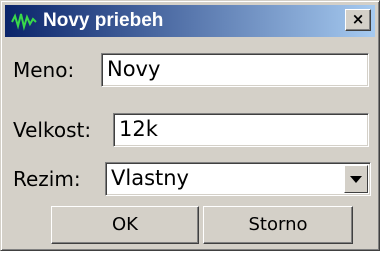 This screenshot has width=384, height=253. I want to click on title-bar: Novy priebeh ×, so click(190, 21).